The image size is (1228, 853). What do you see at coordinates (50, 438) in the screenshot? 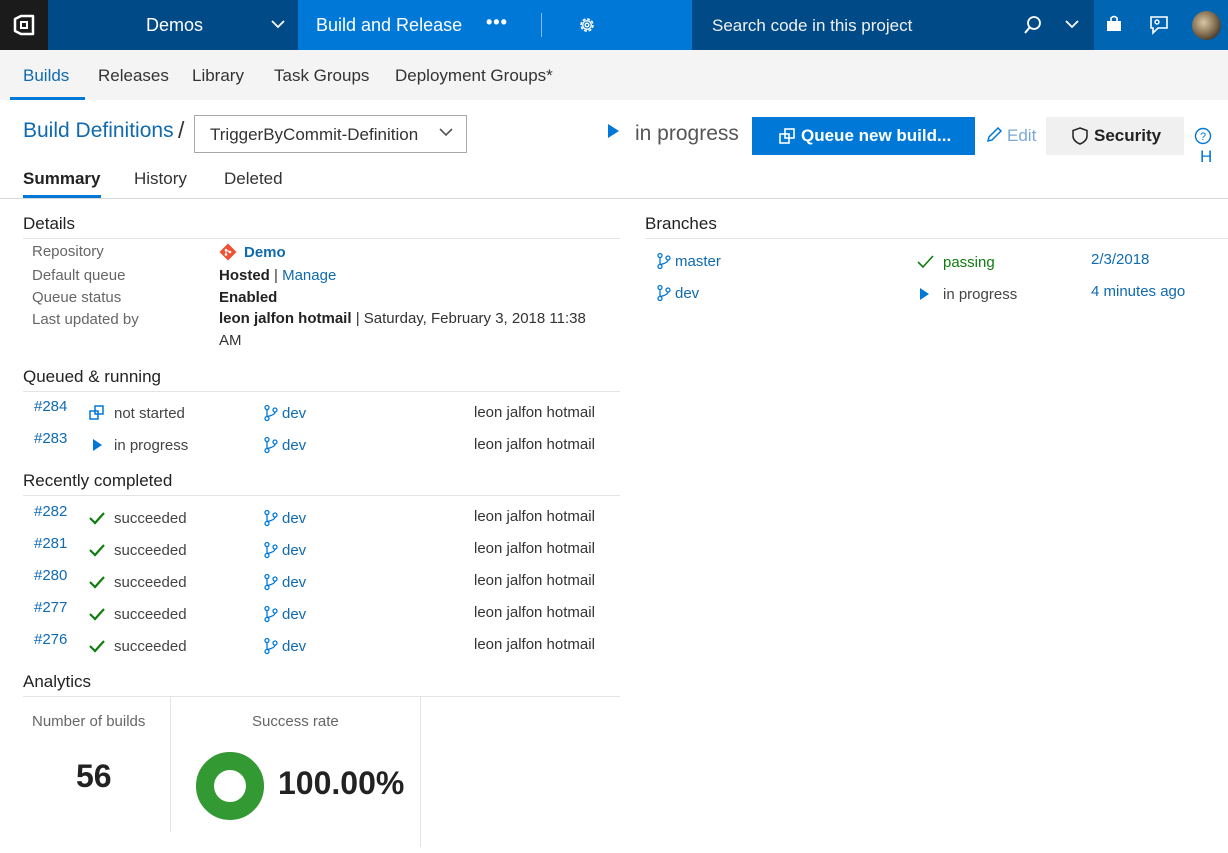
I see `build-number-link: #283` at bounding box center [50, 438].